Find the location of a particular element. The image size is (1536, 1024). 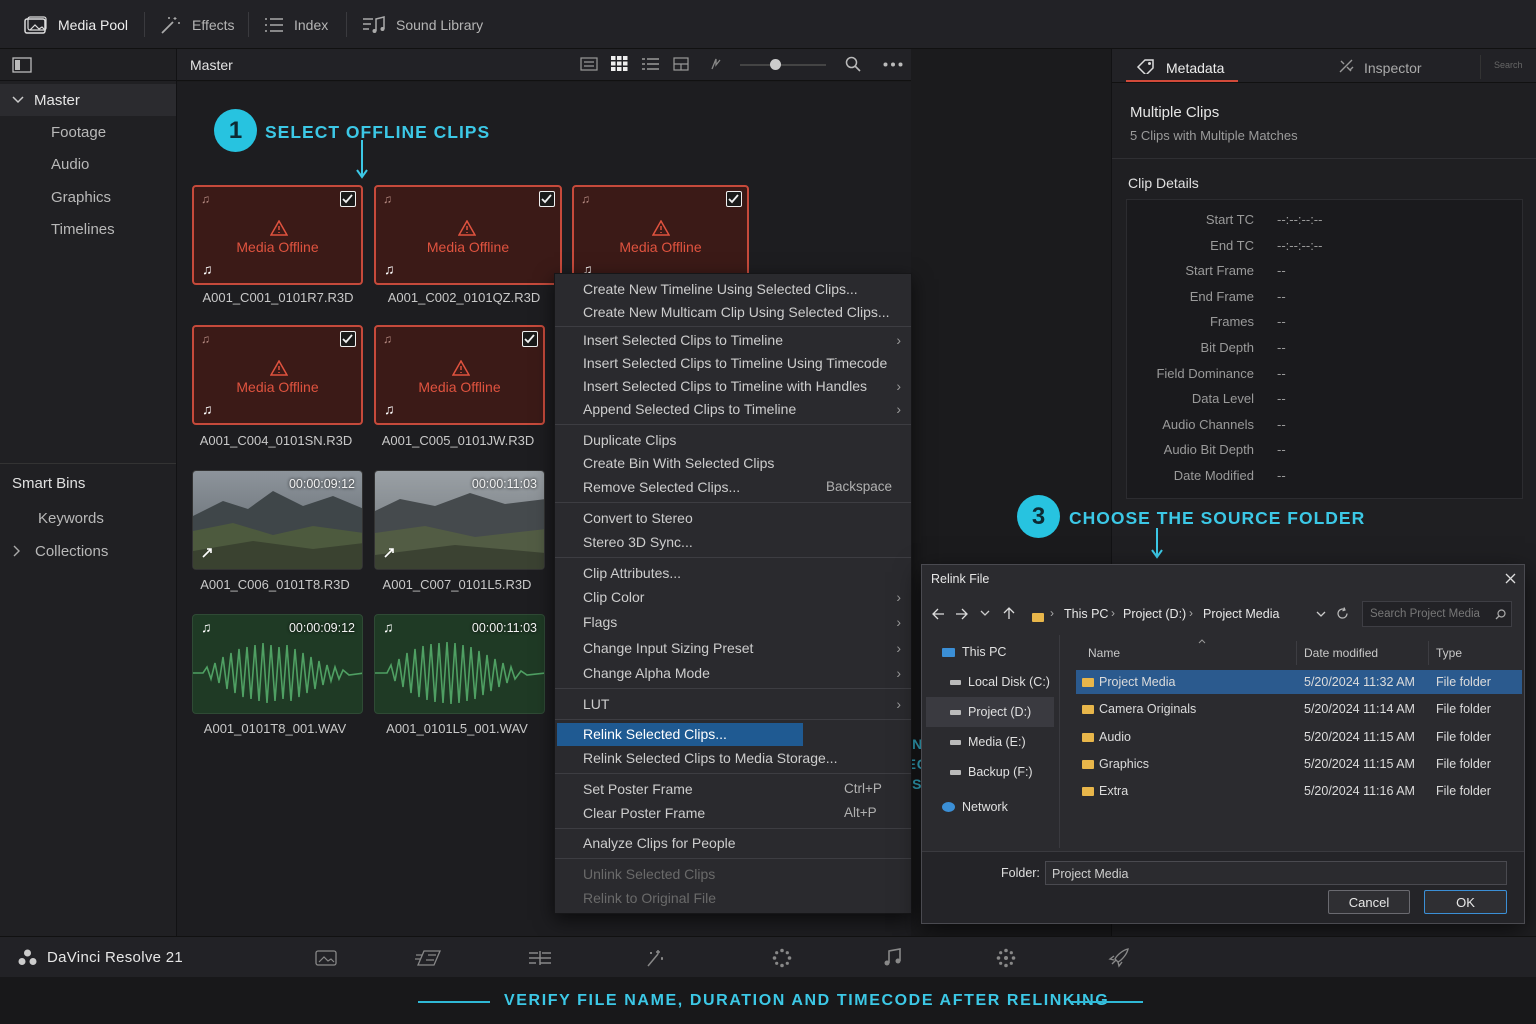

cut-page-icon is located at coordinates (428, 958).